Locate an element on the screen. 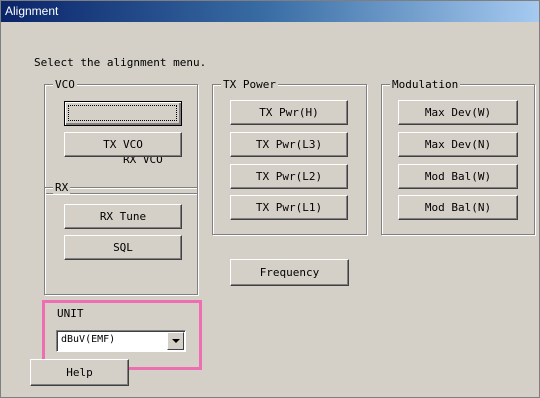  help-button: Help is located at coordinates (79, 372).